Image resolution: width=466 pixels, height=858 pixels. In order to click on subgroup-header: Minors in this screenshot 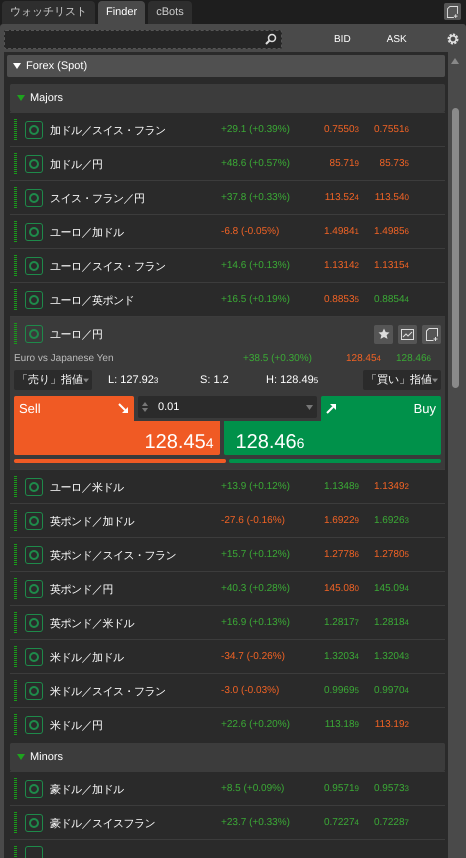, I will do `click(227, 757)`.